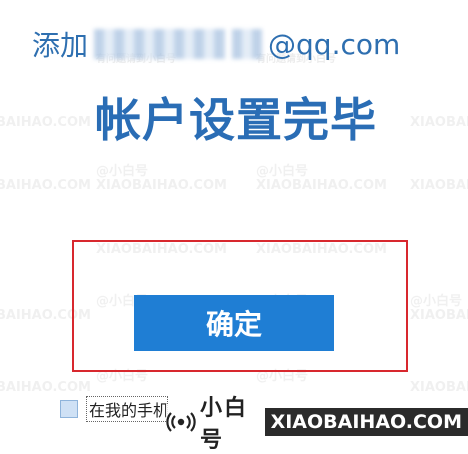 The image size is (468, 454). Describe the element at coordinates (366, 422) in the screenshot. I see `brand-domain: XIAOBAIHAO.COM` at that location.